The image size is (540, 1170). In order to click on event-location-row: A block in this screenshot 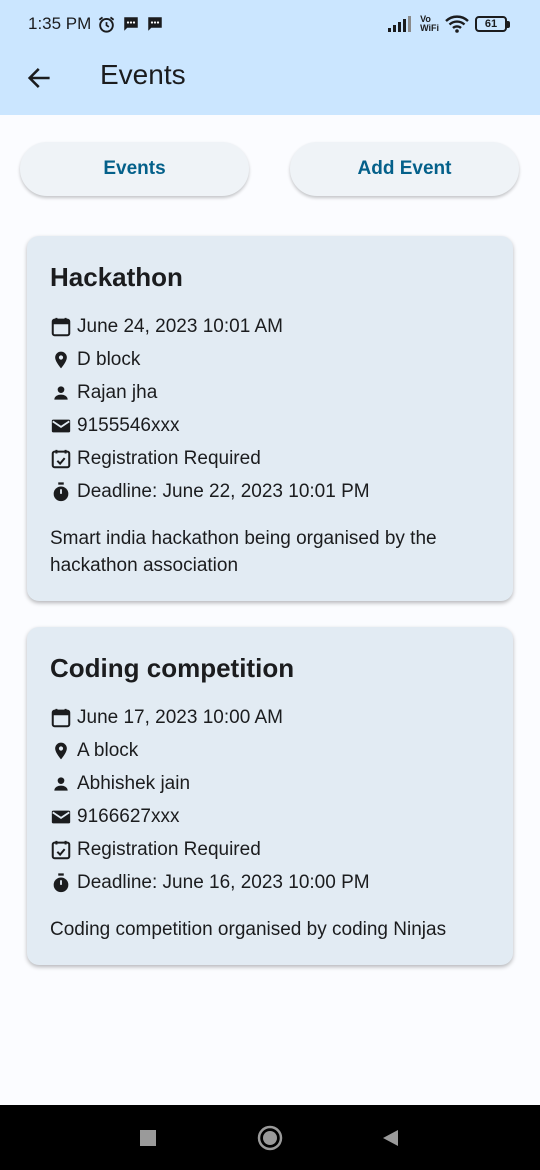, I will do `click(270, 750)`.